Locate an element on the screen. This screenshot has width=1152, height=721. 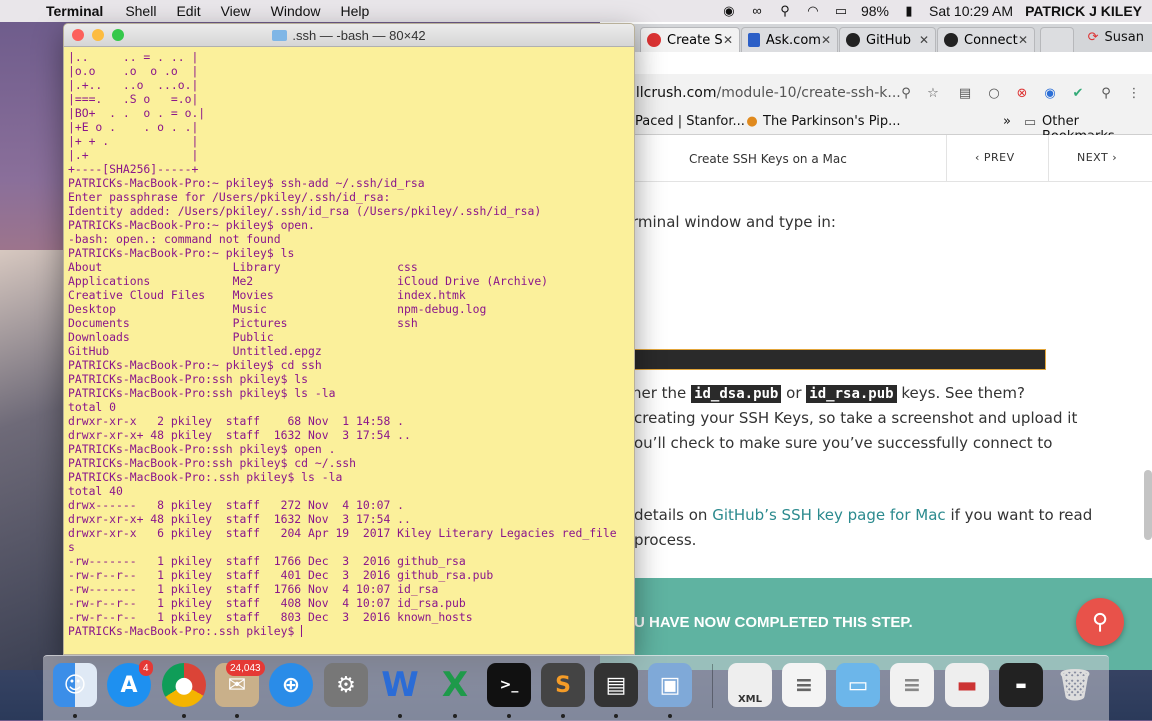
creative-cloud-icon: ∞ is located at coordinates (757, 11).